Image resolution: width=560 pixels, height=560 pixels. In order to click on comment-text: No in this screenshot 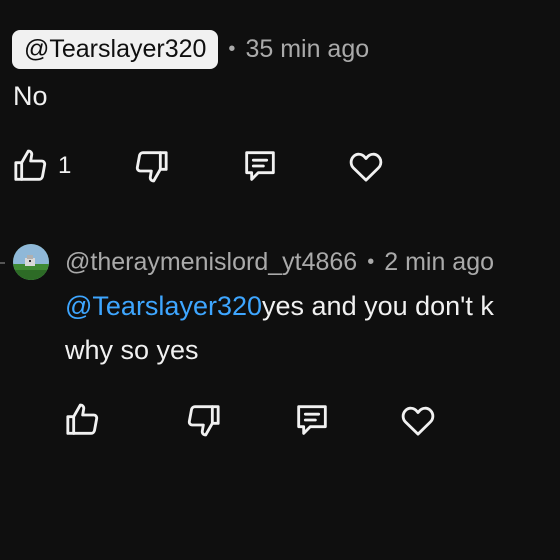, I will do `click(30, 96)`.